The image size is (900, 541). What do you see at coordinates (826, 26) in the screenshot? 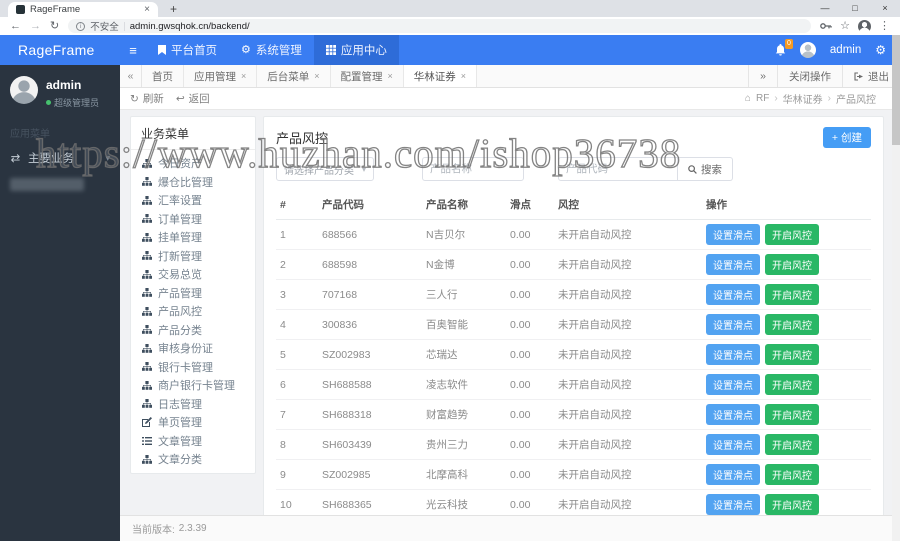
I see `key-icon` at bounding box center [826, 26].